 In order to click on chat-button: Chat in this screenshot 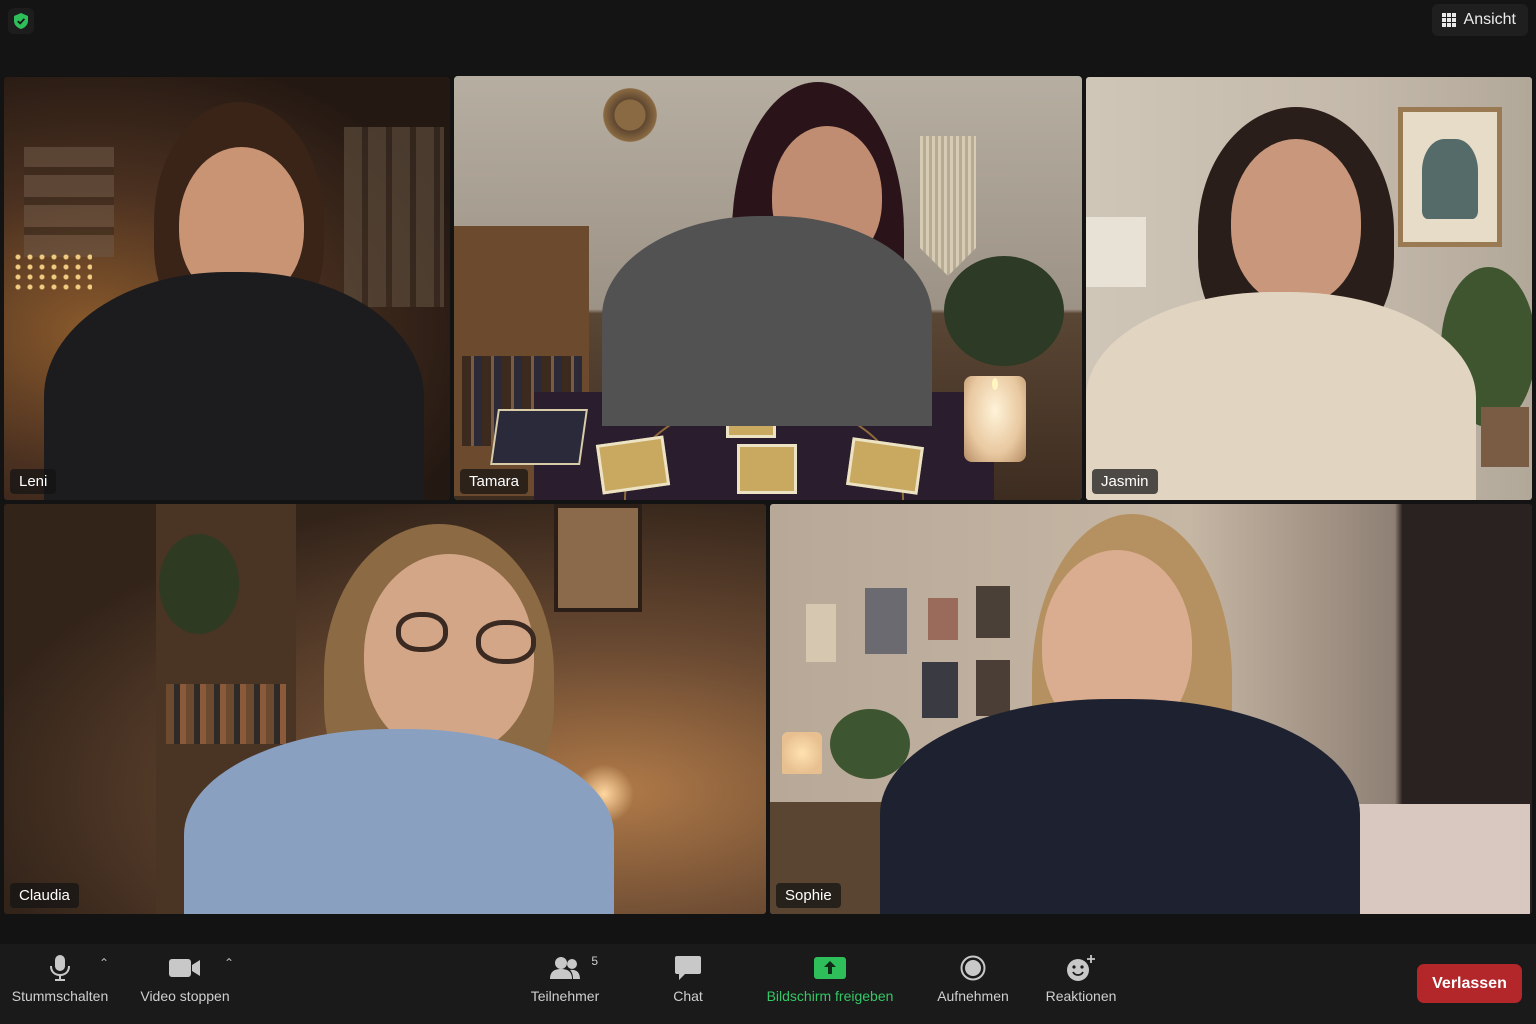, I will do `click(688, 979)`.